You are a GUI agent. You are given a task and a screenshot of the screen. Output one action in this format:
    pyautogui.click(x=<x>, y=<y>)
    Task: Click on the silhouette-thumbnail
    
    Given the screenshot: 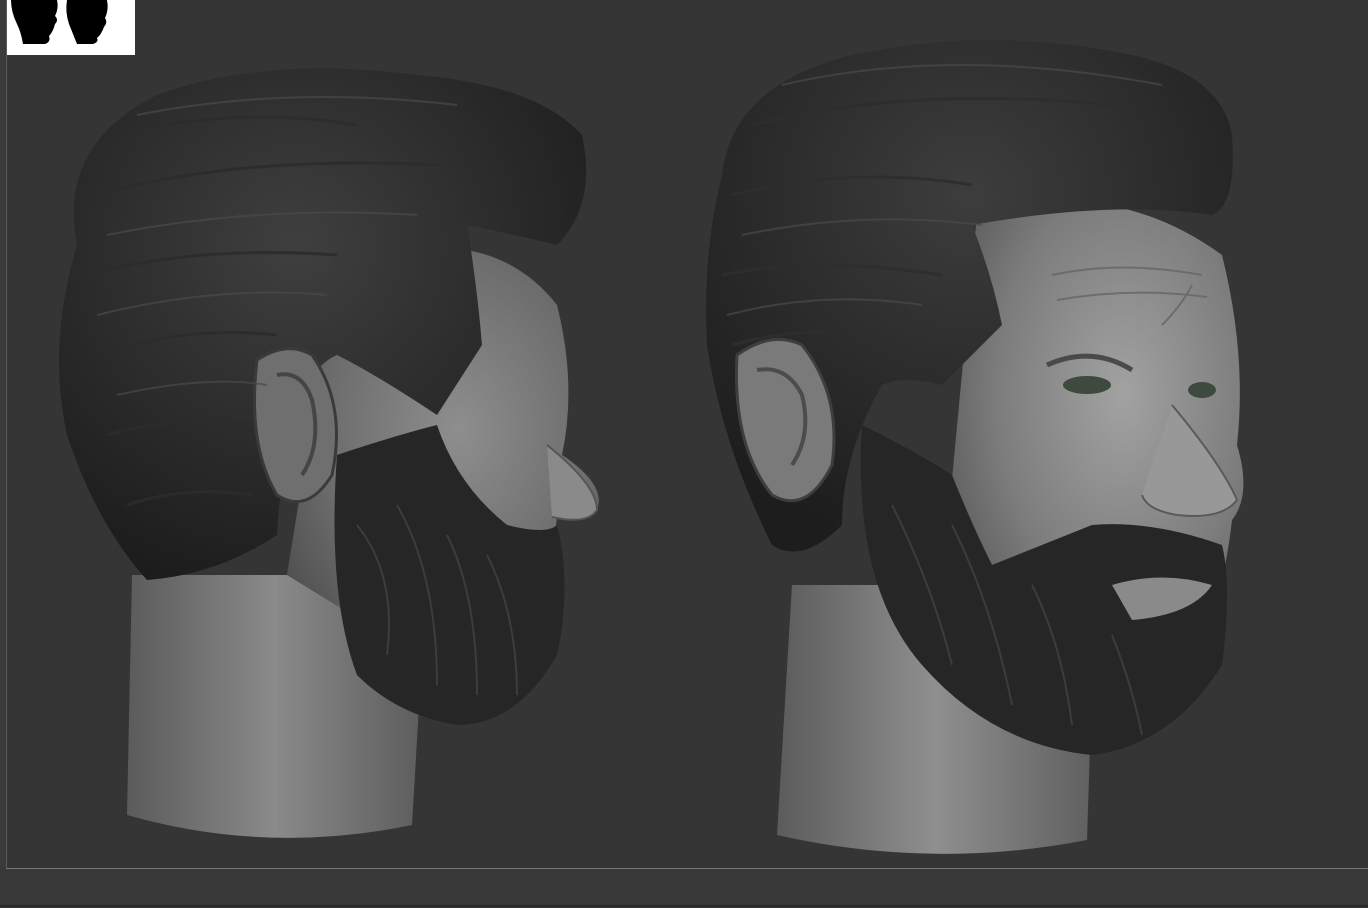 What is the action you would take?
    pyautogui.click(x=71, y=27)
    